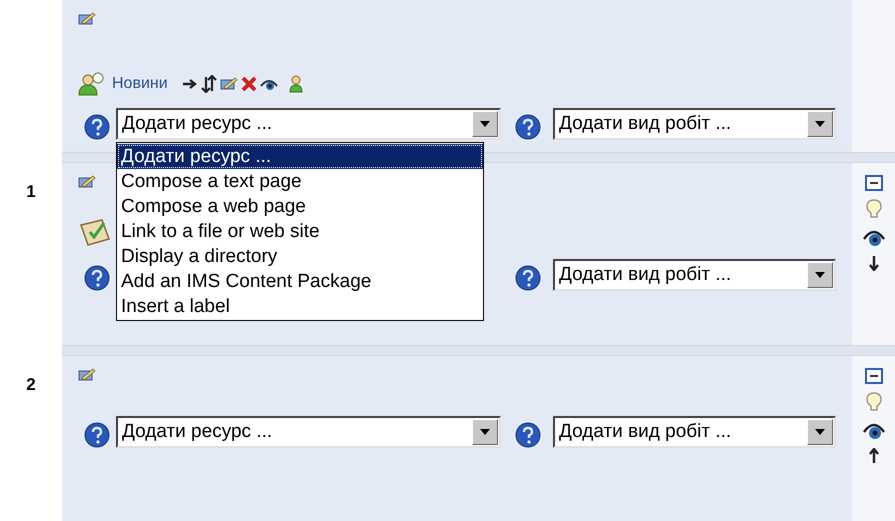  Describe the element at coordinates (31, 385) in the screenshot. I see `section-number: 2` at that location.